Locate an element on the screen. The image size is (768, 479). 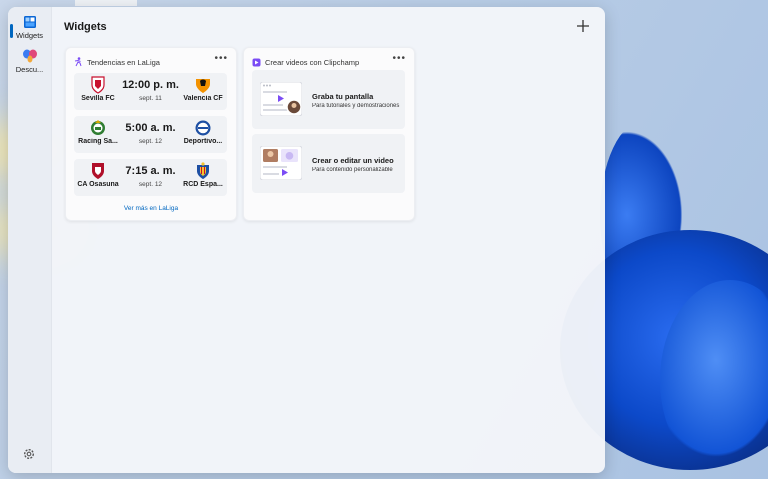
widget-header: Crear videos con Clipchamp is located at coordinates (329, 62).